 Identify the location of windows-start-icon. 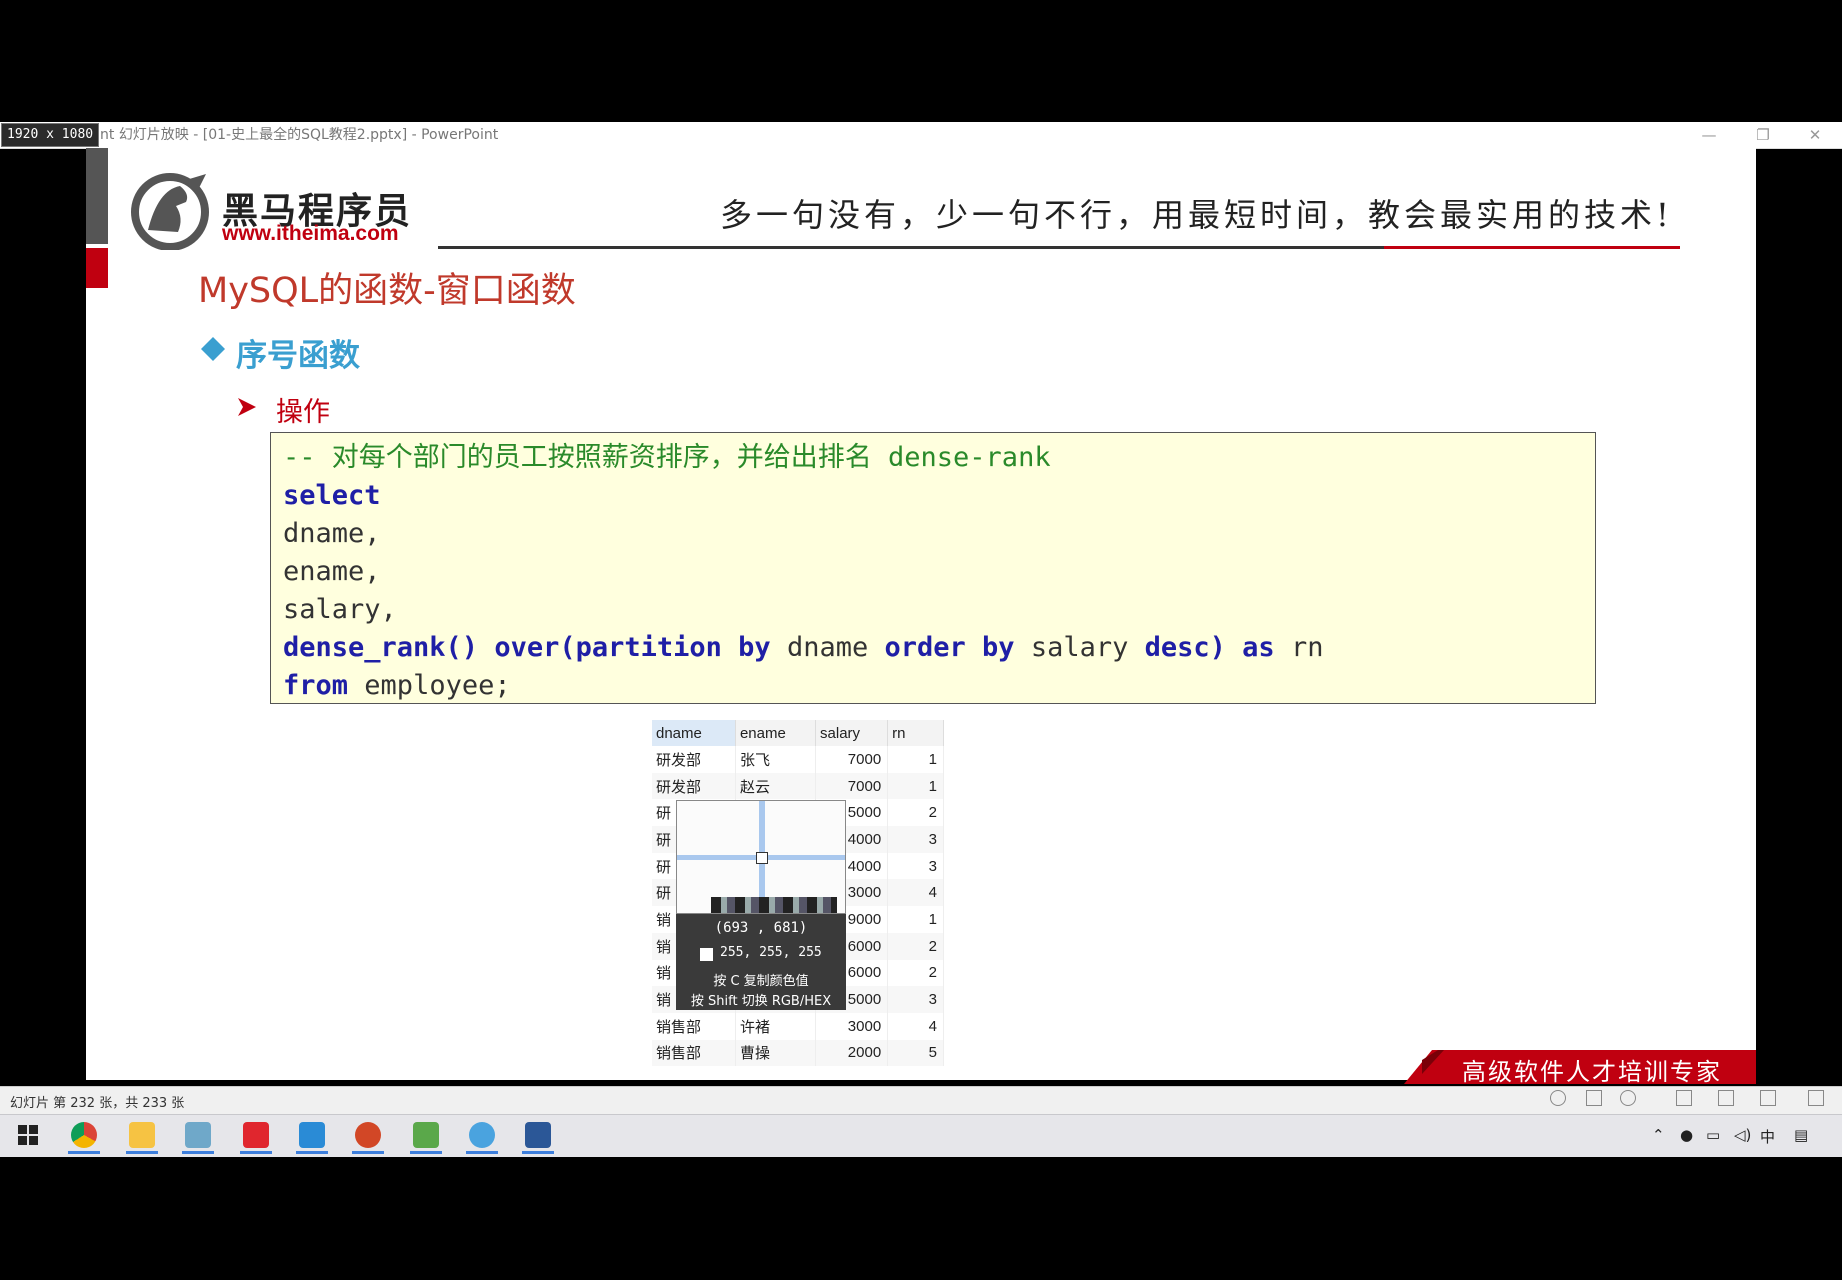
(28, 1135).